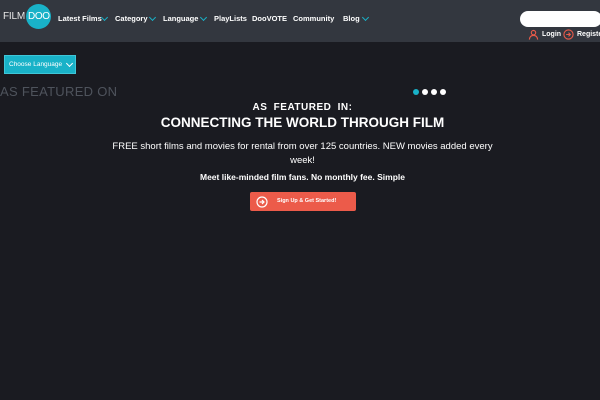 The image size is (600, 400). What do you see at coordinates (551, 35) in the screenshot?
I see `login-link: Login` at bounding box center [551, 35].